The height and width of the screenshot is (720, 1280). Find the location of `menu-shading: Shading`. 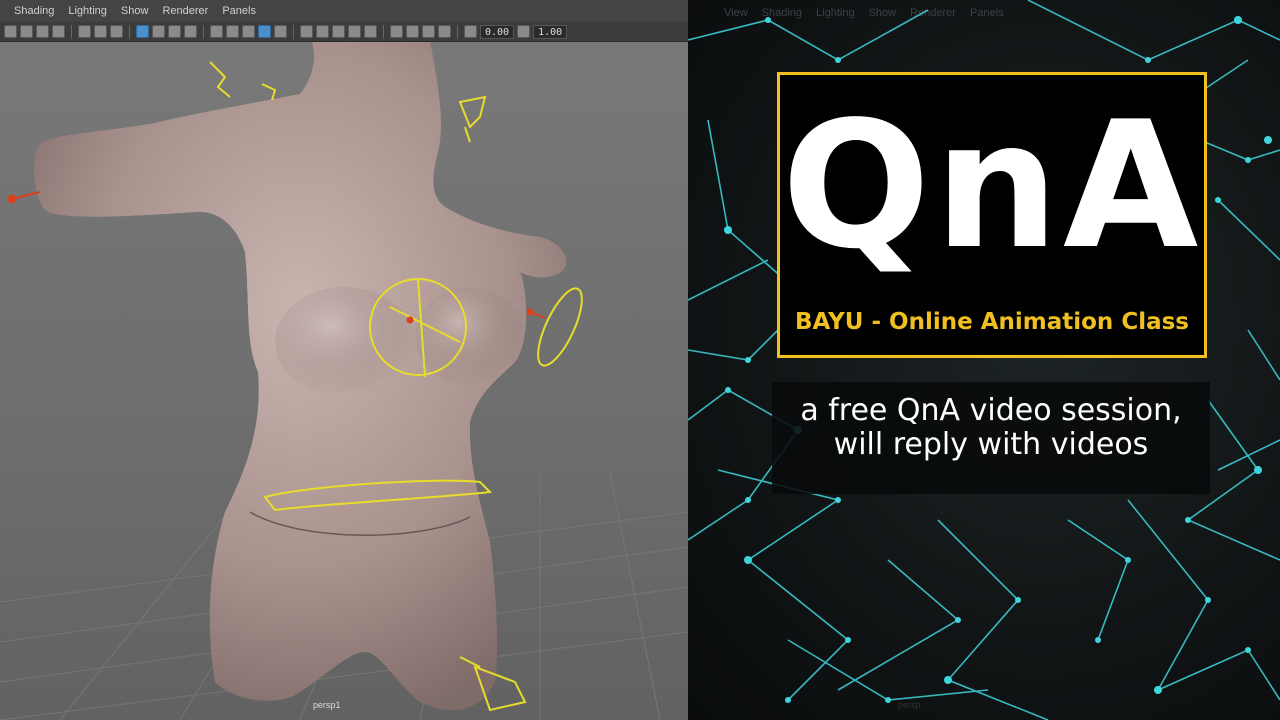

menu-shading: Shading is located at coordinates (34, 11).